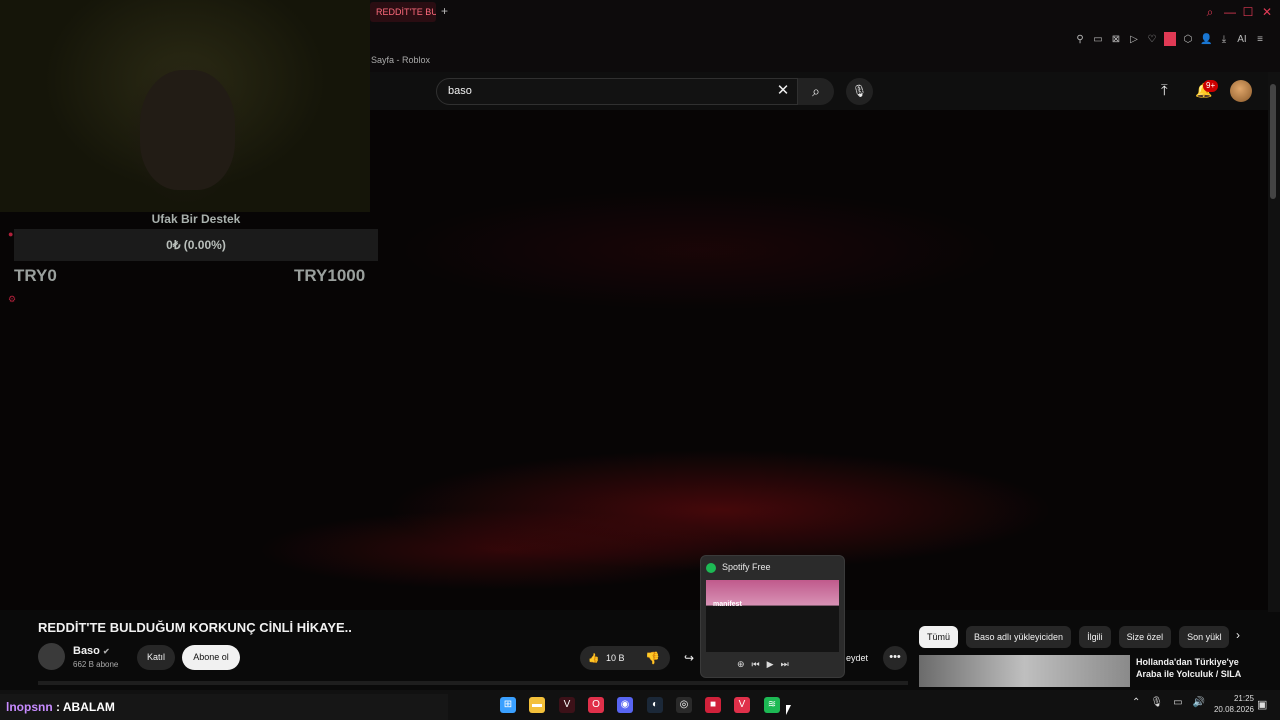  I want to click on vivaldi-icon: V, so click(567, 705).